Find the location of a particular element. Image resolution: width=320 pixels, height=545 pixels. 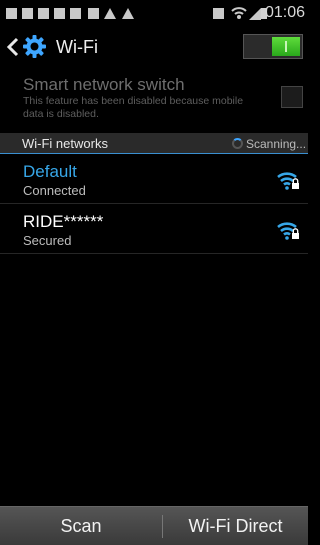

toggle-knob is located at coordinates (286, 46).